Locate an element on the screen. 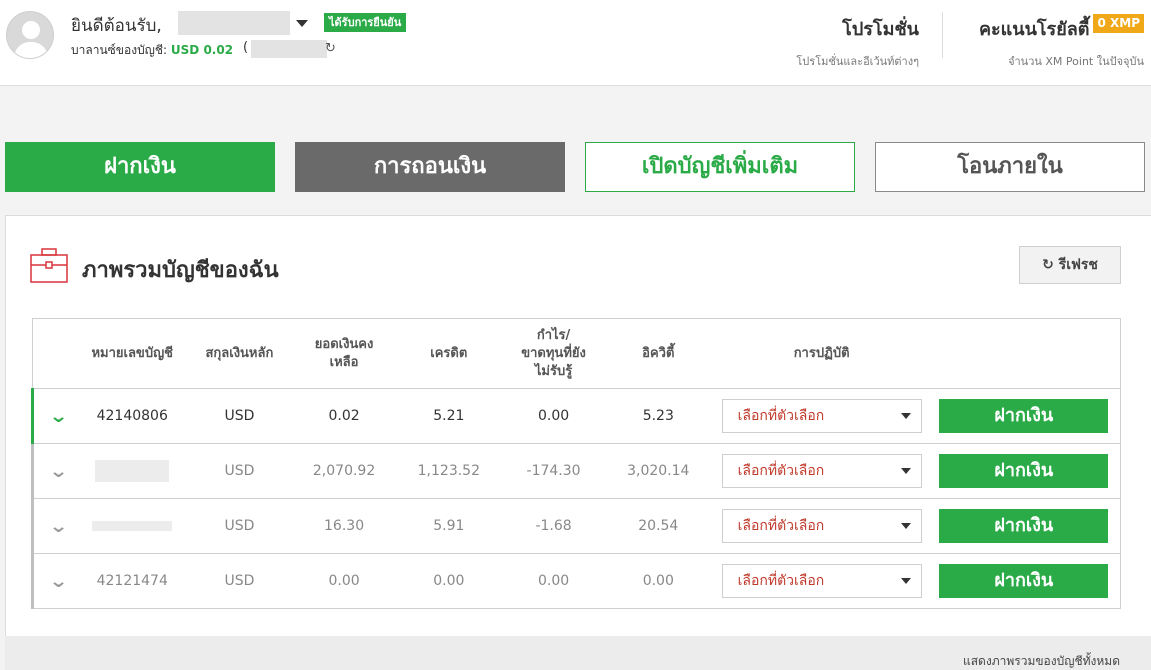 This screenshot has width=1151, height=670. col-expand is located at coordinates (57, 353).